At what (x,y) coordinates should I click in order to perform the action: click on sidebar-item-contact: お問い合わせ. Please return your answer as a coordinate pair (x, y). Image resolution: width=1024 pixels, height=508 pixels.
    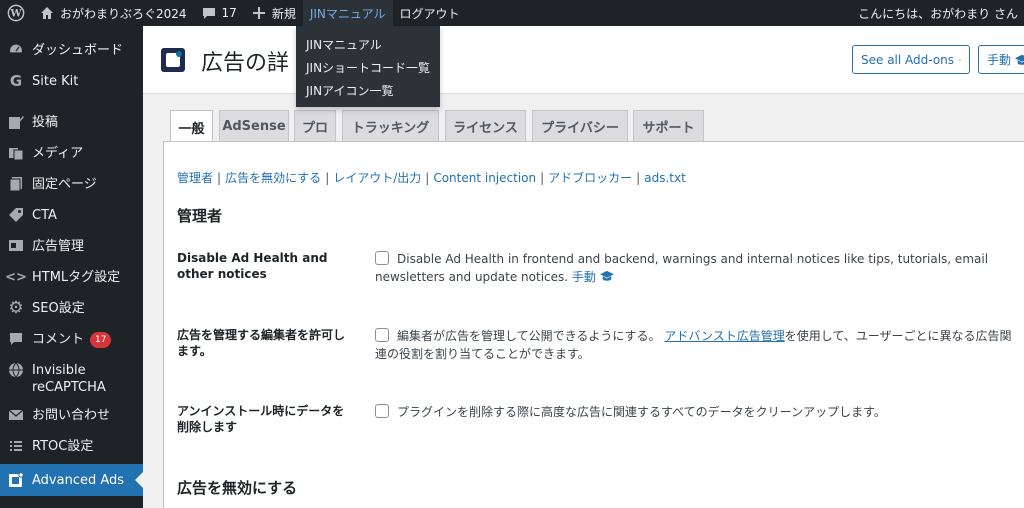
    Looking at the image, I should click on (71, 418).